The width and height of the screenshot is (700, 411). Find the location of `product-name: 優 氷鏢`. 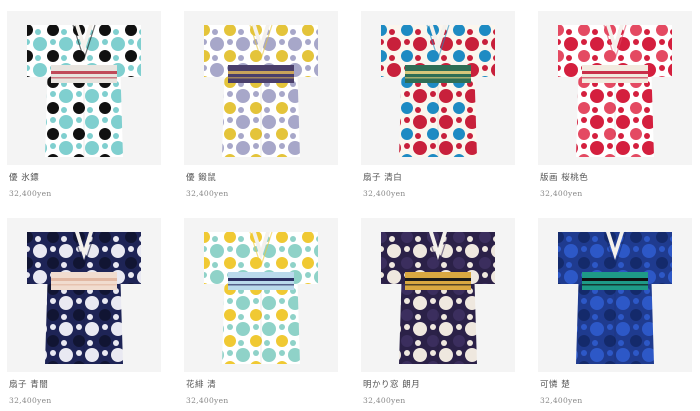

product-name: 優 氷鏢 is located at coordinates (24, 177).